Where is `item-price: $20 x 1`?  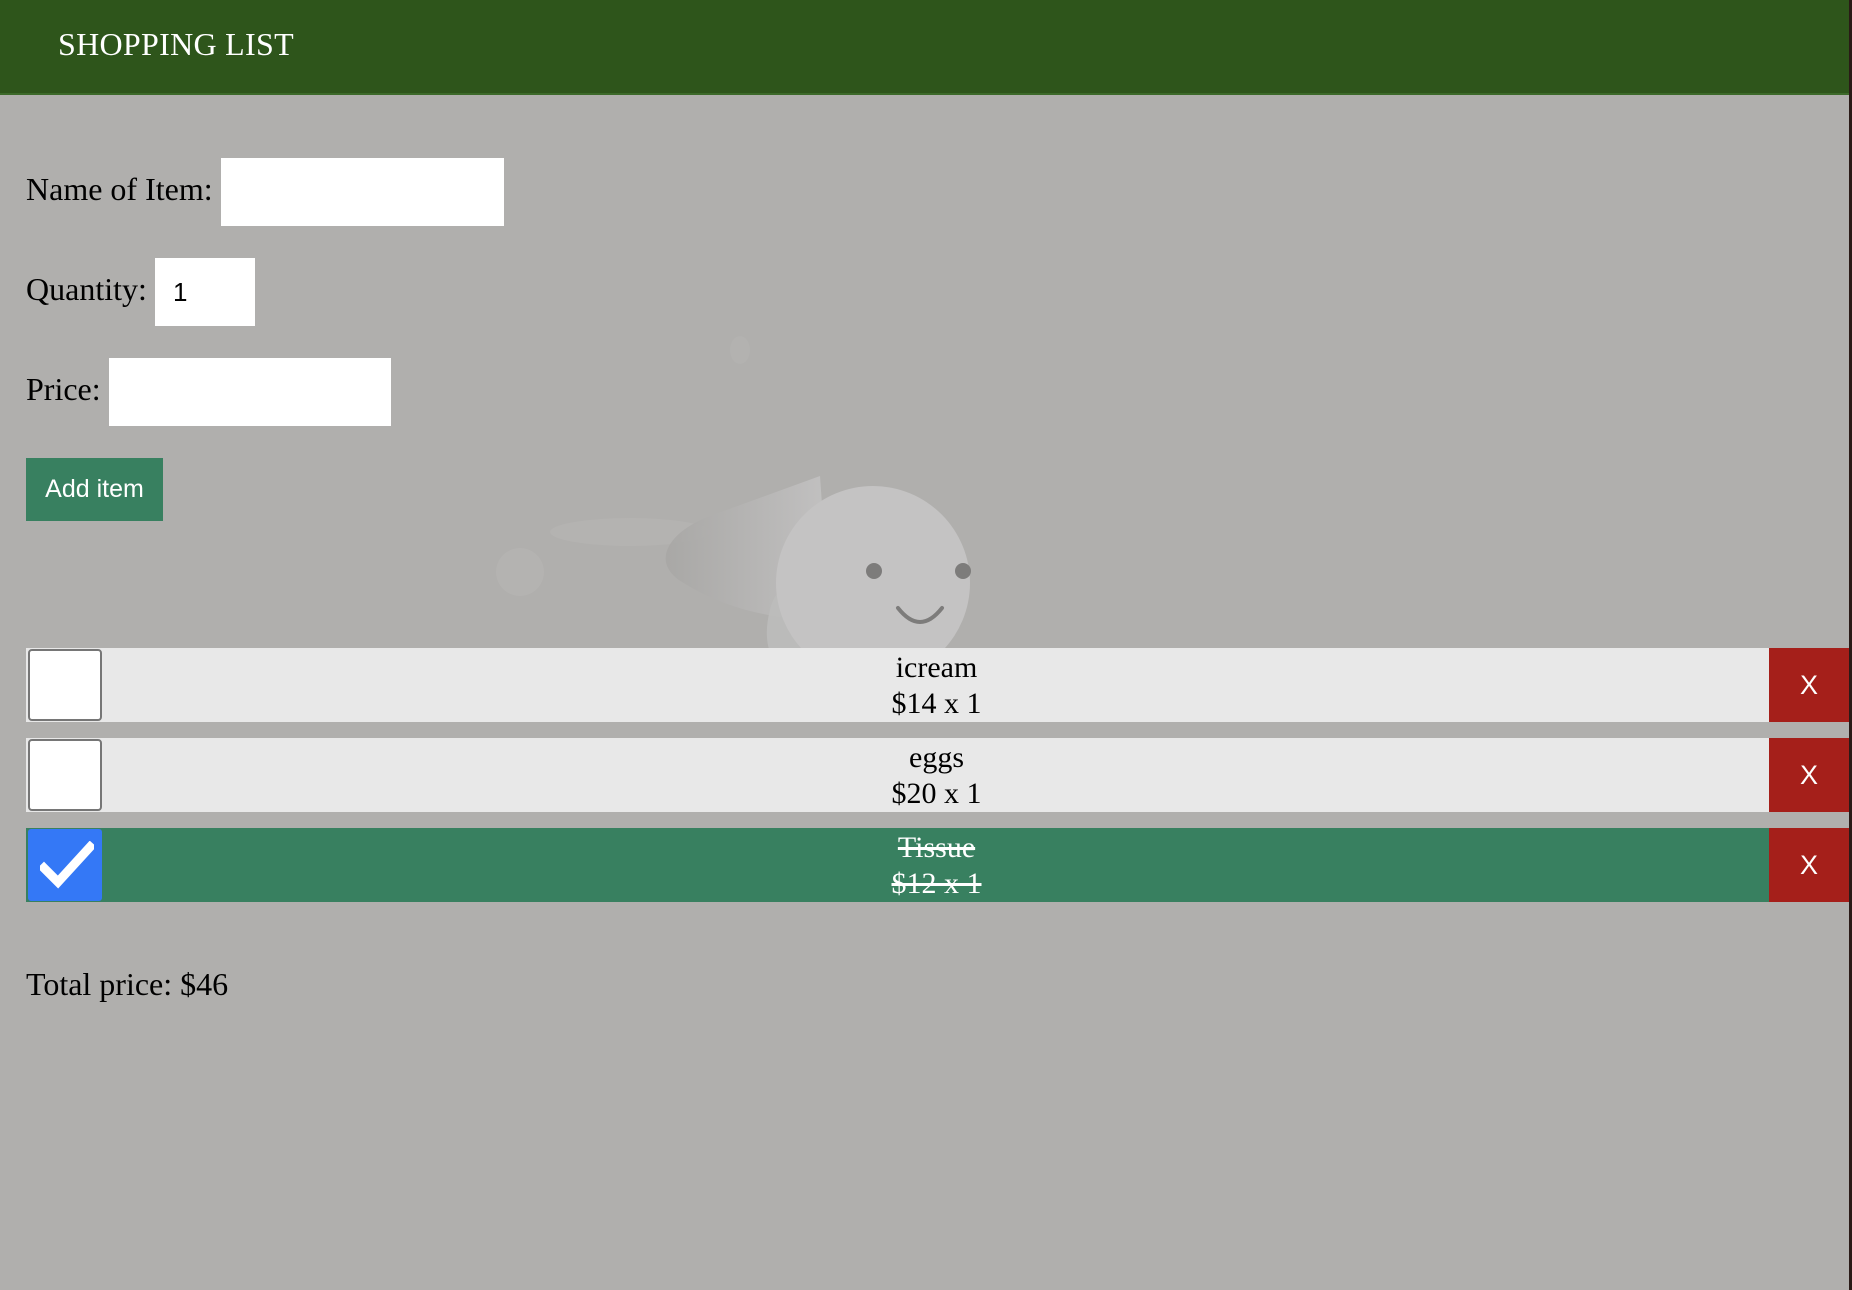 item-price: $20 x 1 is located at coordinates (936, 793).